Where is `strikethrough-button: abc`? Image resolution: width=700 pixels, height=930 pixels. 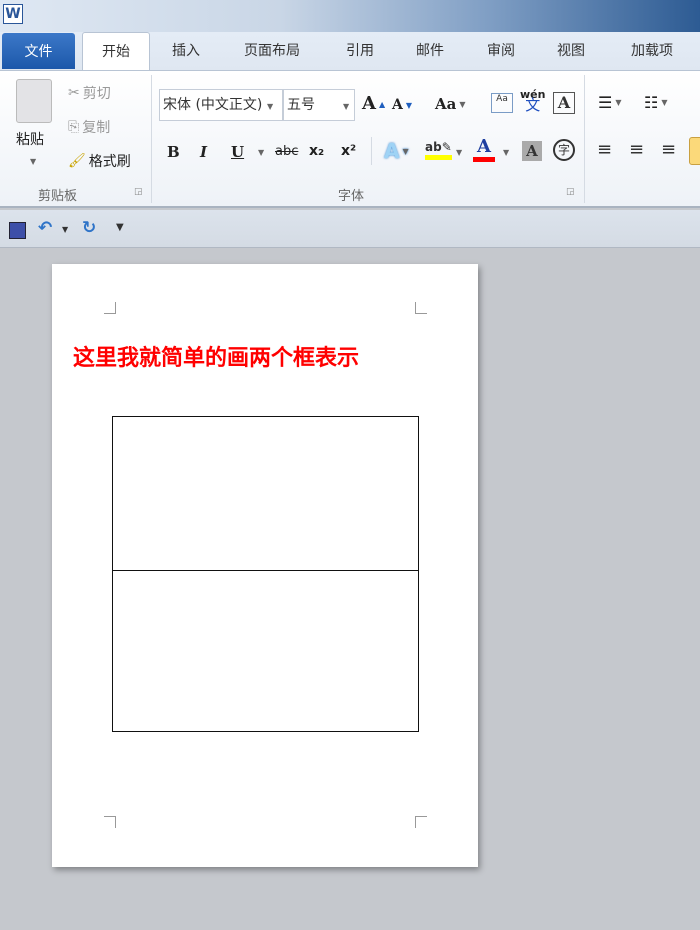
strikethrough-button: abc is located at coordinates (286, 151).